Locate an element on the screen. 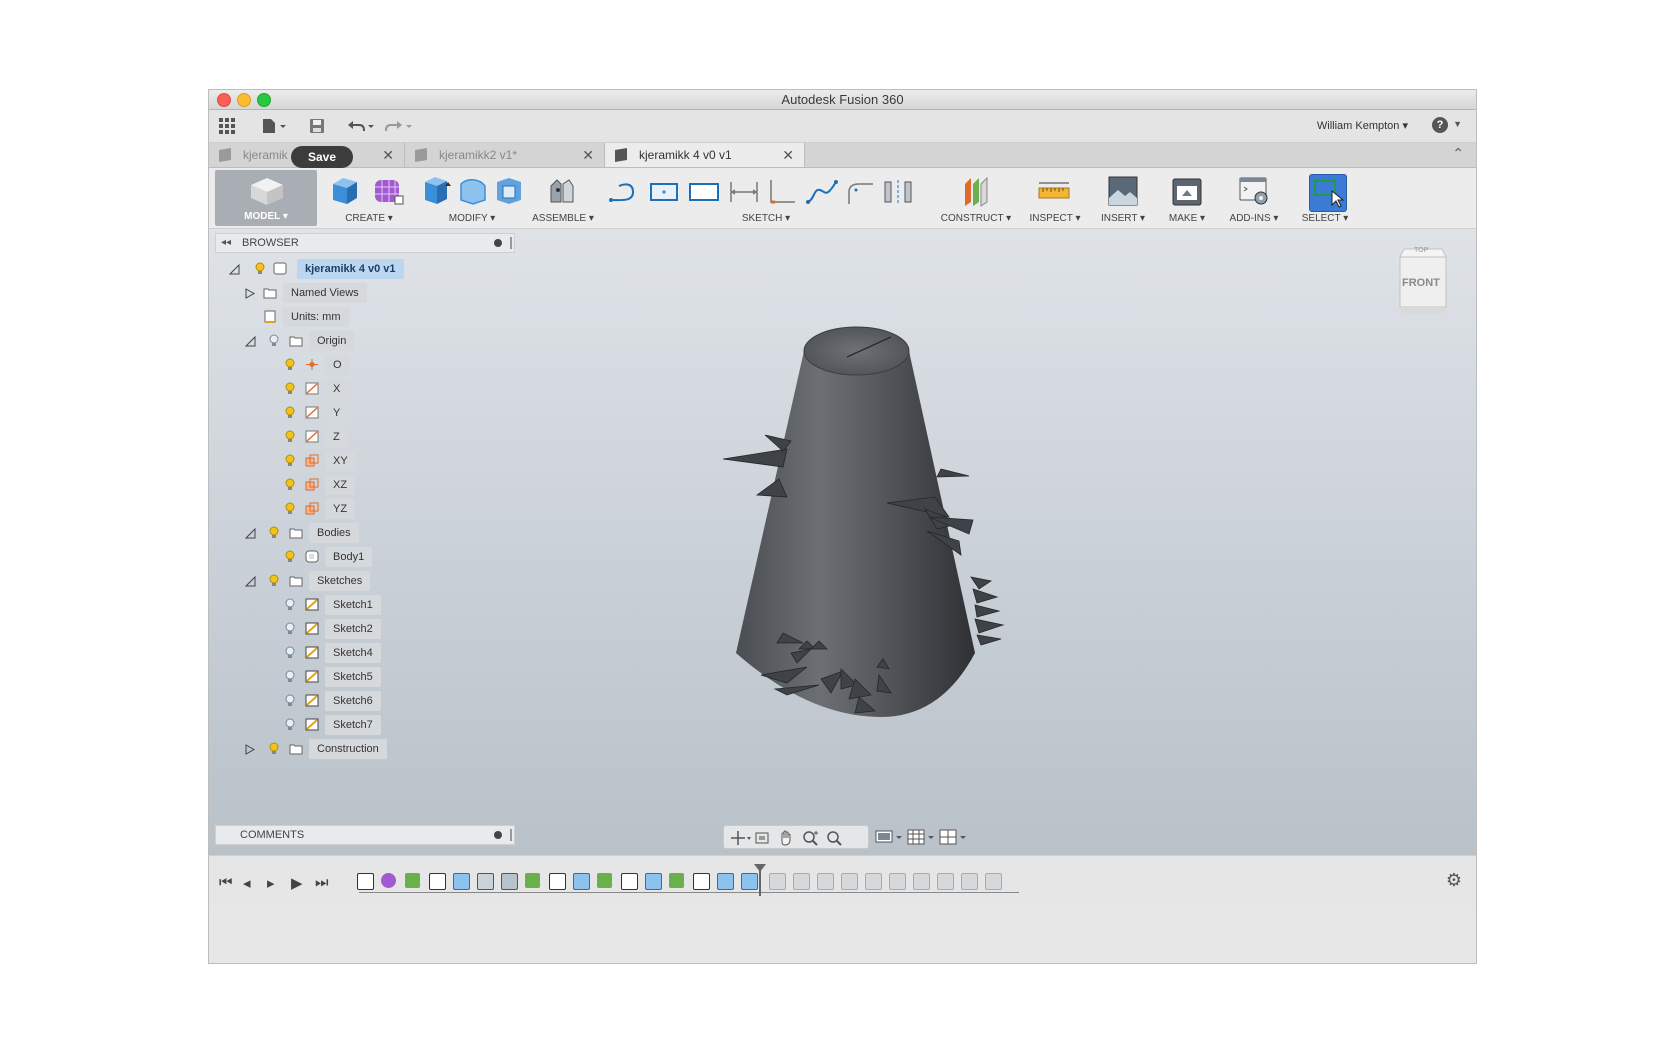 This screenshot has width=1680, height=1050. user-menu: William Kempton ▾ is located at coordinates (1362, 125).